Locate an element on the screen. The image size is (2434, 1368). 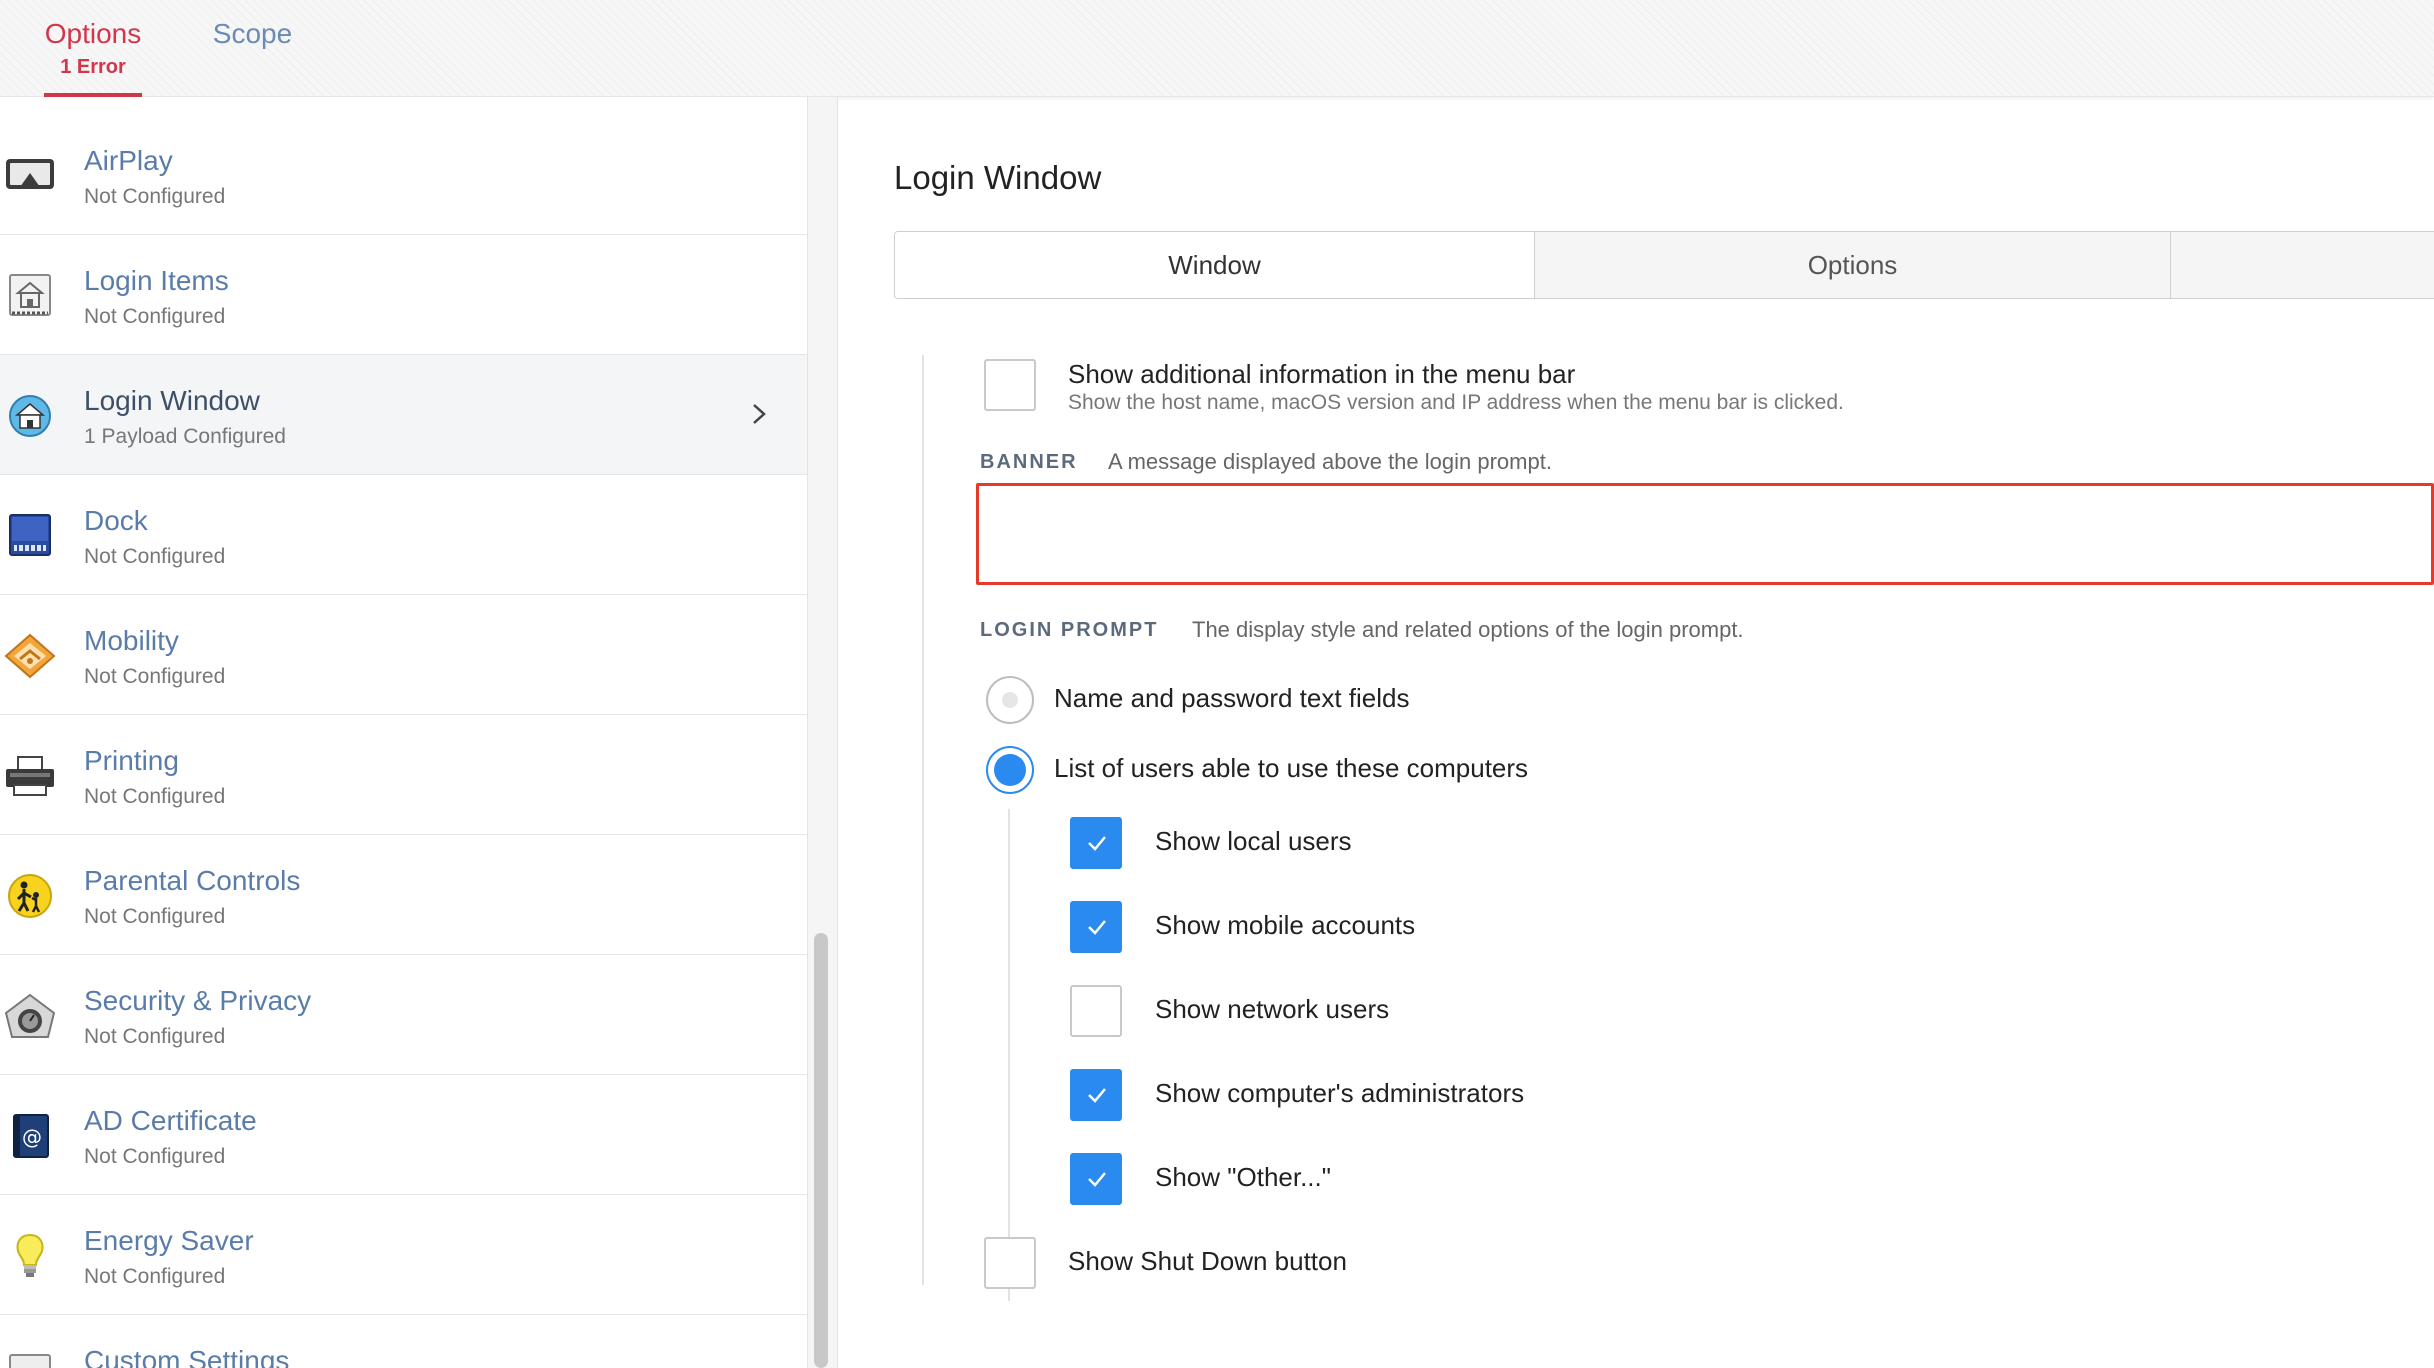
top-tab-bar: Options 1 Error Scope is located at coordinates (1217, 48).